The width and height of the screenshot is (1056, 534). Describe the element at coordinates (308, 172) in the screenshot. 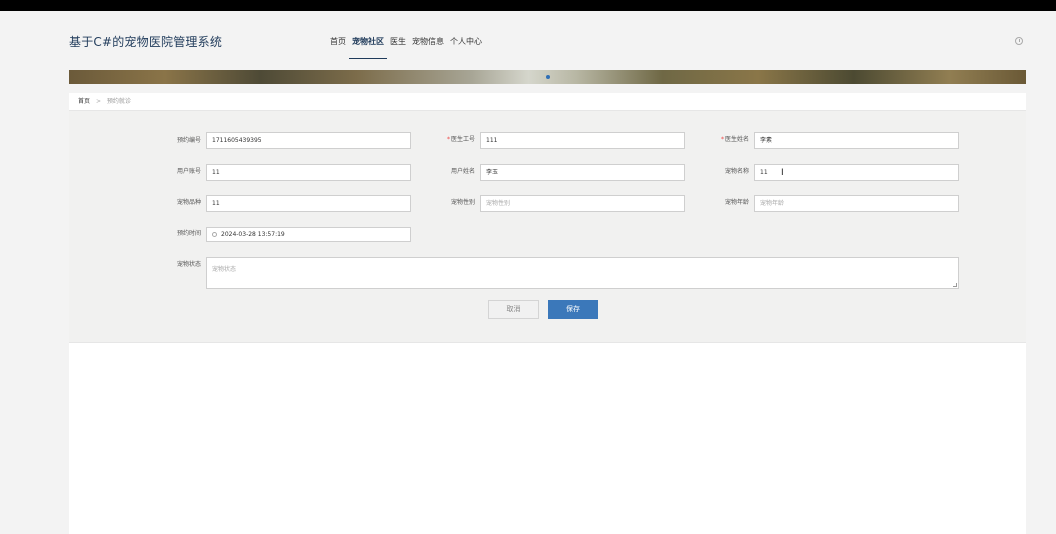

I see `user-account-input: 11` at that location.